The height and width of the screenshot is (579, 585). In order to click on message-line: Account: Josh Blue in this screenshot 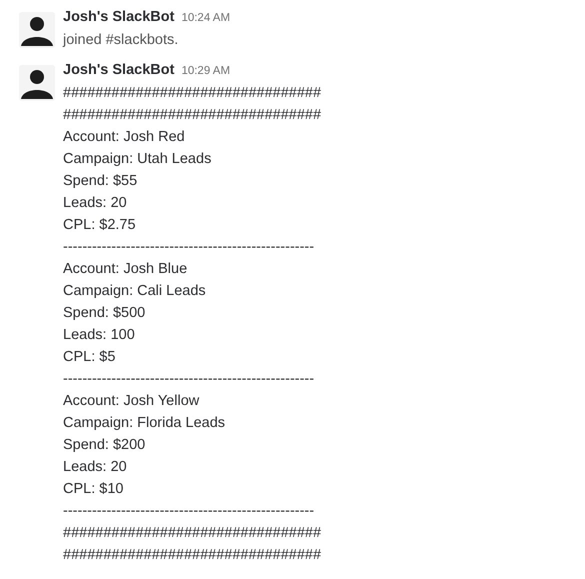, I will do `click(125, 269)`.